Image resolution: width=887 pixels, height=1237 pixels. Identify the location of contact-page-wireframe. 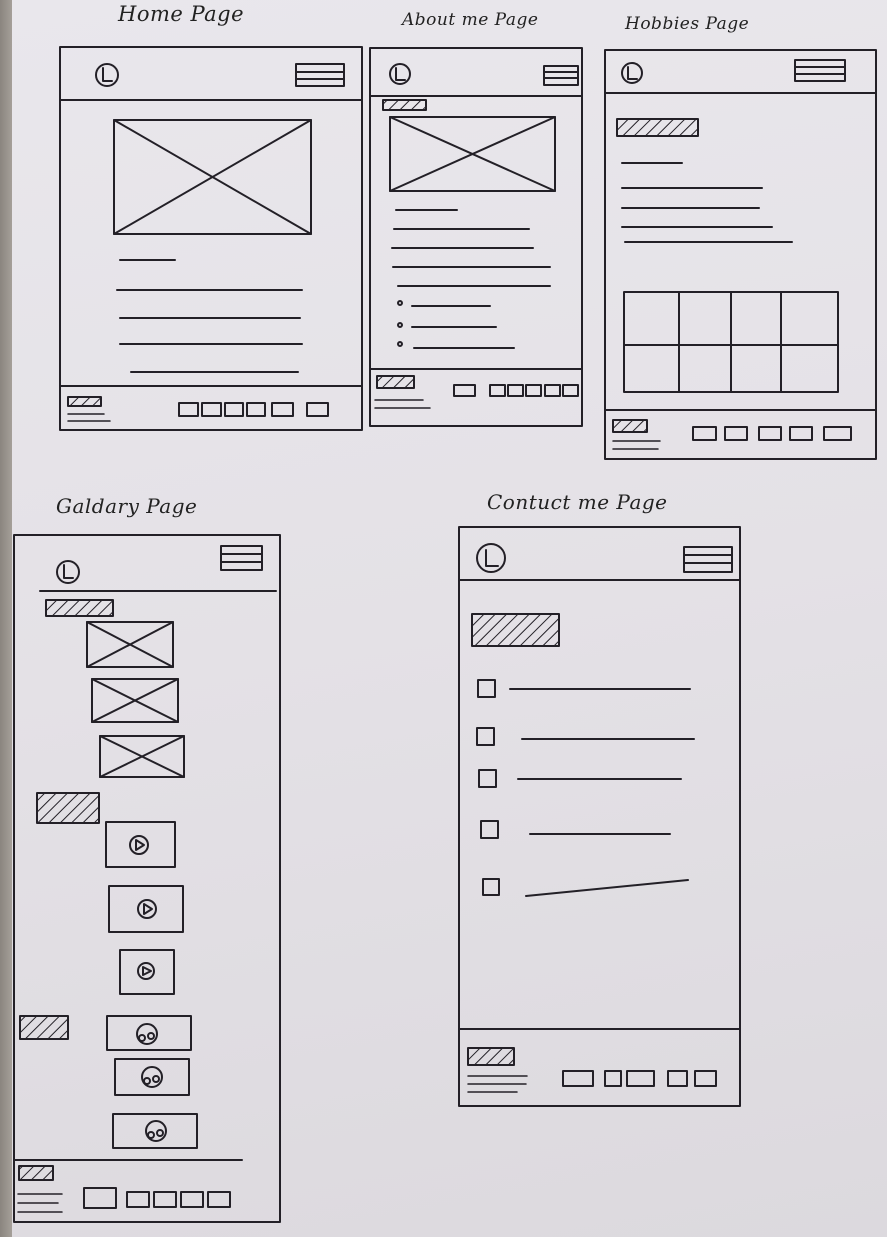
(599, 816).